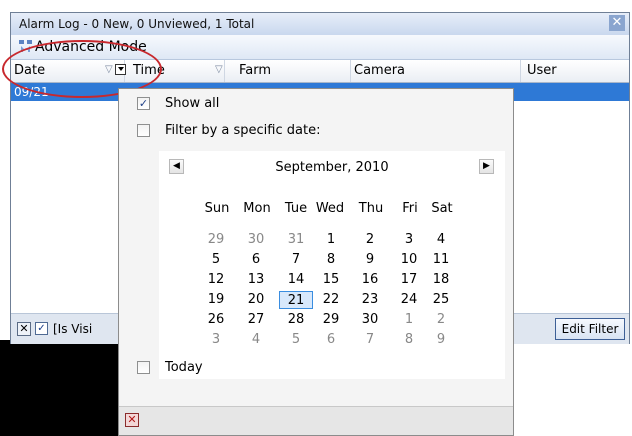  Describe the element at coordinates (132, 420) in the screenshot. I see `close-popup-icon: ✕` at that location.